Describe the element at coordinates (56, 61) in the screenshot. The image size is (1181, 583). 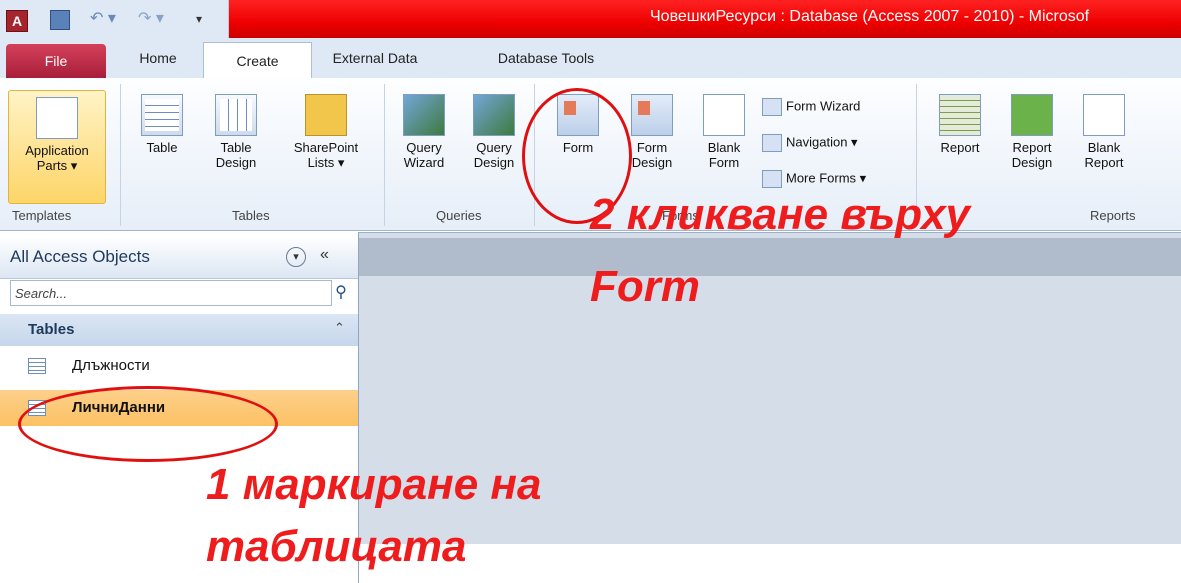
I see `tab-file: File` at that location.